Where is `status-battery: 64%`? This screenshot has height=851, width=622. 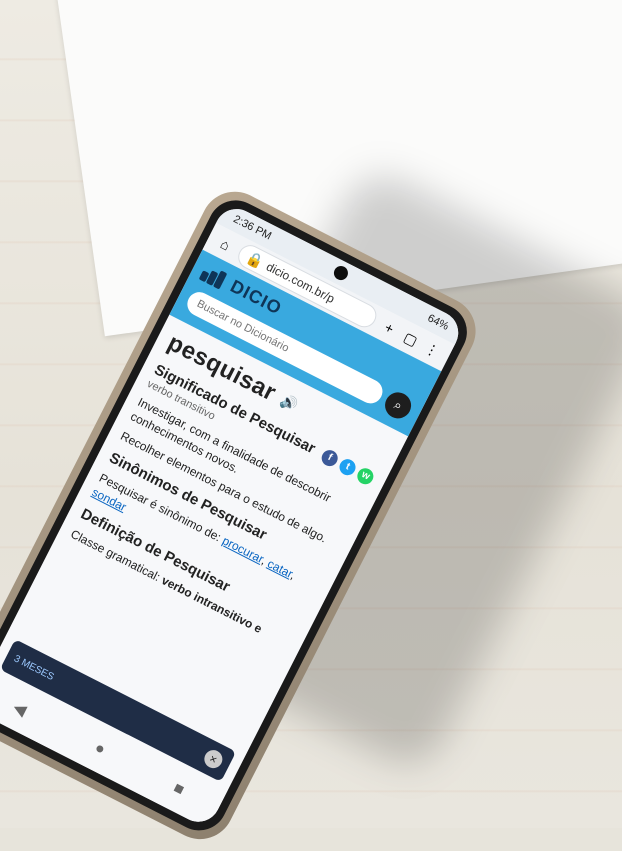
status-battery: 64% is located at coordinates (438, 322).